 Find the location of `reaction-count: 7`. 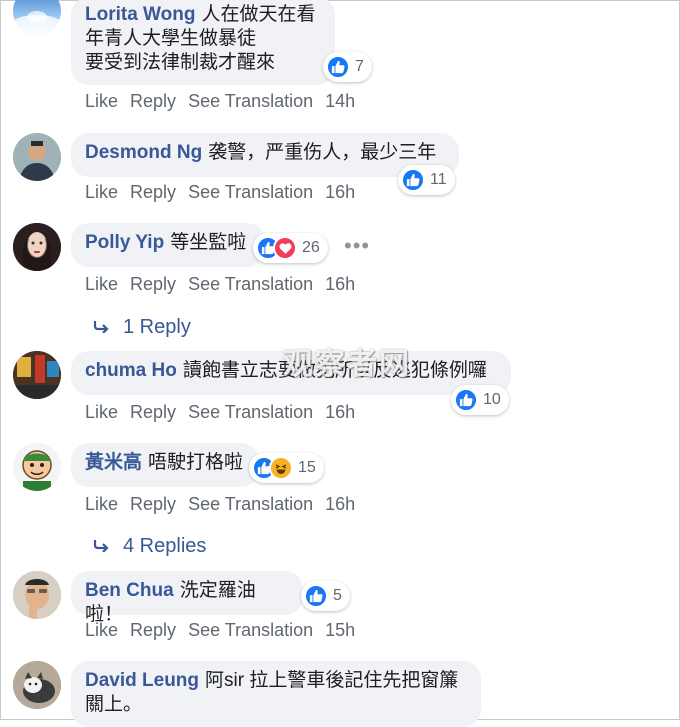

reaction-count: 7 is located at coordinates (359, 66).